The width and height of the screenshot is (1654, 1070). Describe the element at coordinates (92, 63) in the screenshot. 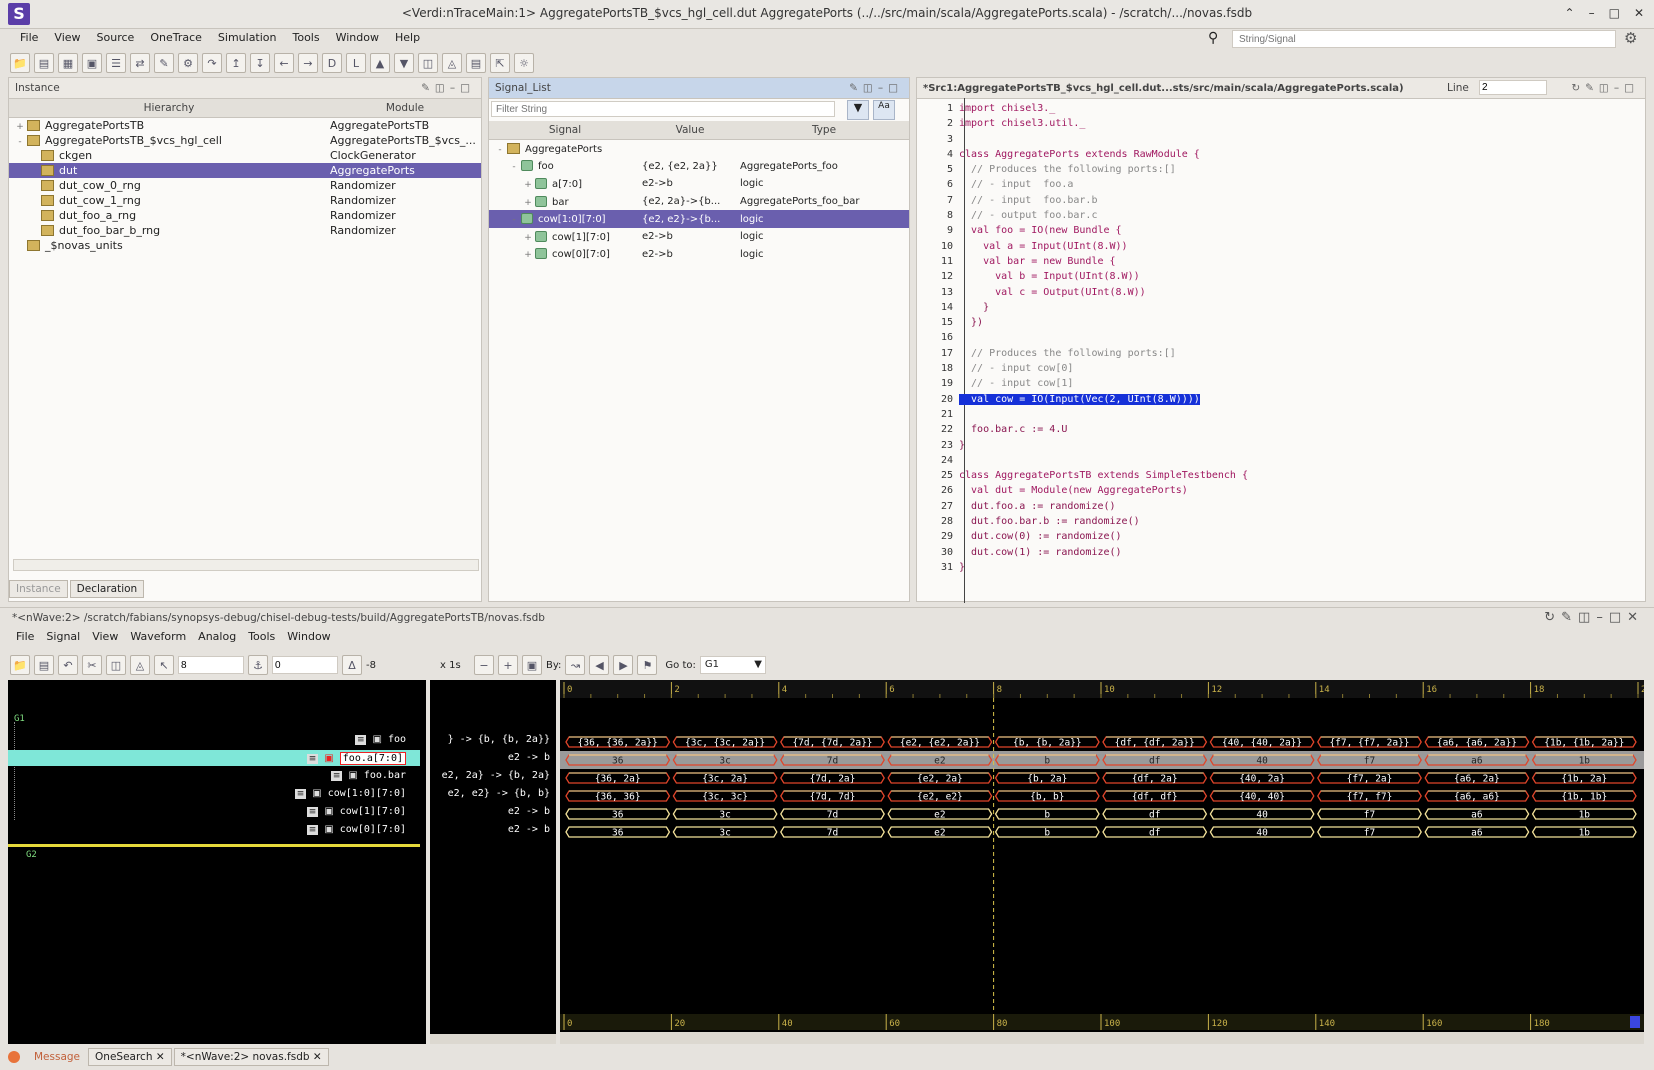

I see `schematic-icon: ▣` at that location.